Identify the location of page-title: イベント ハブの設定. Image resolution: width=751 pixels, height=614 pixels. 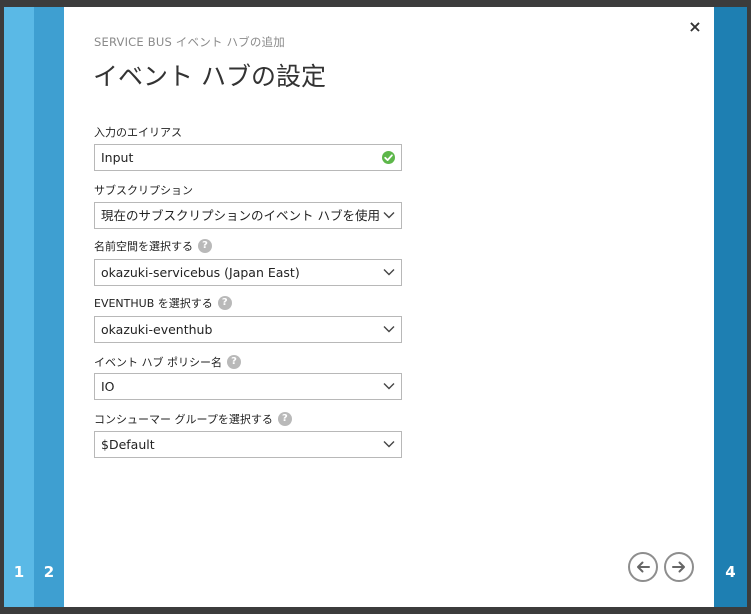
(209, 76).